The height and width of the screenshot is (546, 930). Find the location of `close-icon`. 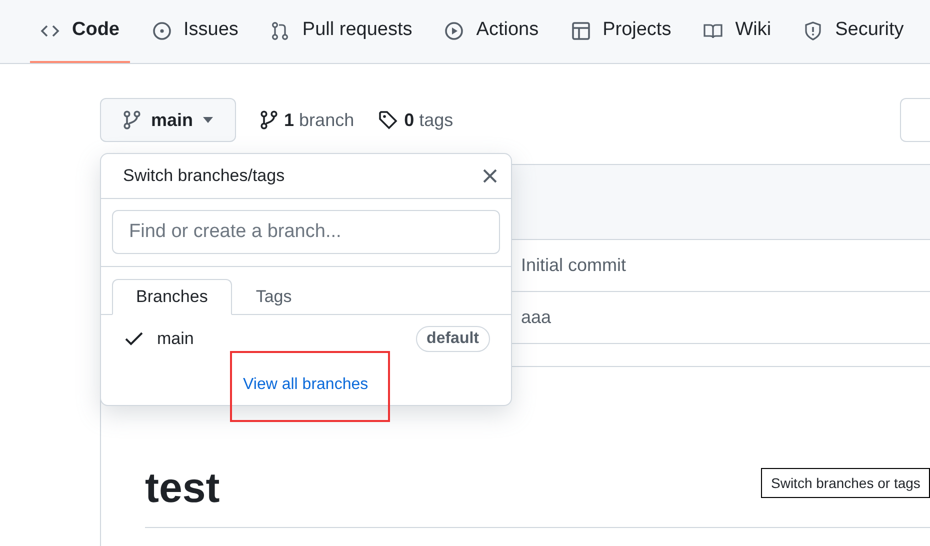

close-icon is located at coordinates (490, 176).